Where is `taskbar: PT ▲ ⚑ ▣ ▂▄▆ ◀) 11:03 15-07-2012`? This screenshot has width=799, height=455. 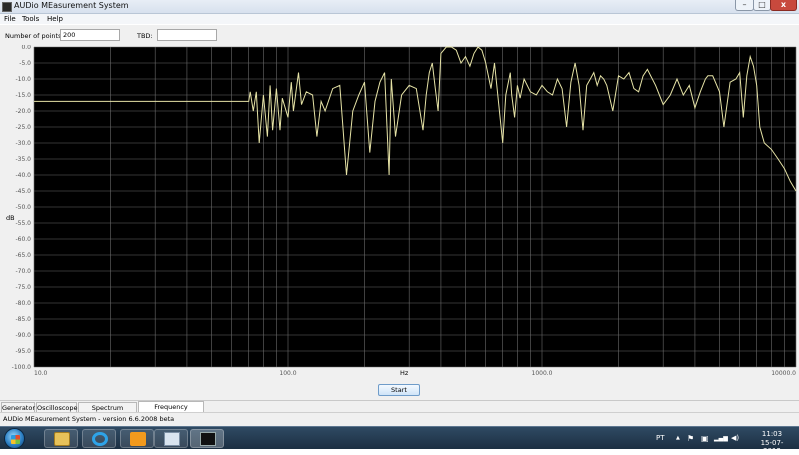 taskbar: PT ▲ ⚑ ▣ ▂▄▆ ◀) 11:03 15-07-2012 is located at coordinates (399, 440).